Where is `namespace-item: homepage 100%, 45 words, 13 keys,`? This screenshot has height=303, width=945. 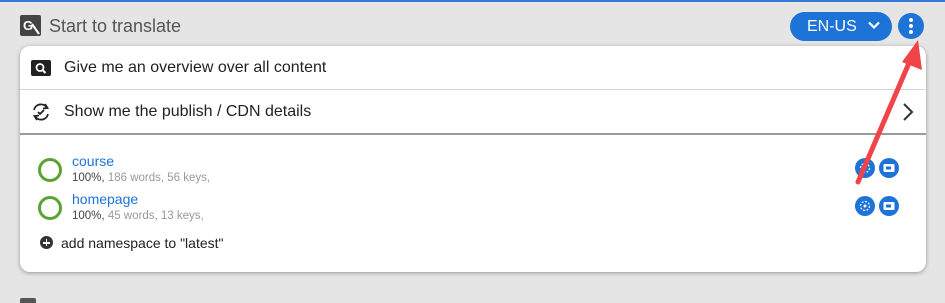
namespace-item: homepage 100%, 45 words, 13 keys, is located at coordinates (473, 208).